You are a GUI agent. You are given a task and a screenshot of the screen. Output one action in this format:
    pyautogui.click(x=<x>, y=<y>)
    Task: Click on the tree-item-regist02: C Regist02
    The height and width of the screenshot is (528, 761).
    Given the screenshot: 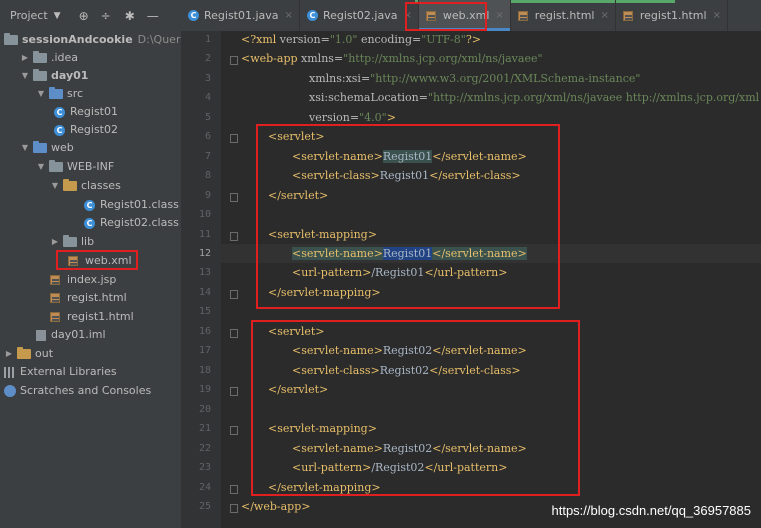 What is the action you would take?
    pyautogui.click(x=86, y=130)
    